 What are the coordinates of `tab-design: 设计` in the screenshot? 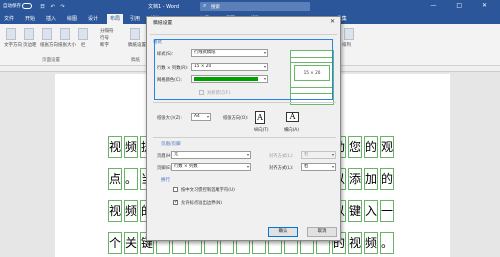 It's located at (93, 18).